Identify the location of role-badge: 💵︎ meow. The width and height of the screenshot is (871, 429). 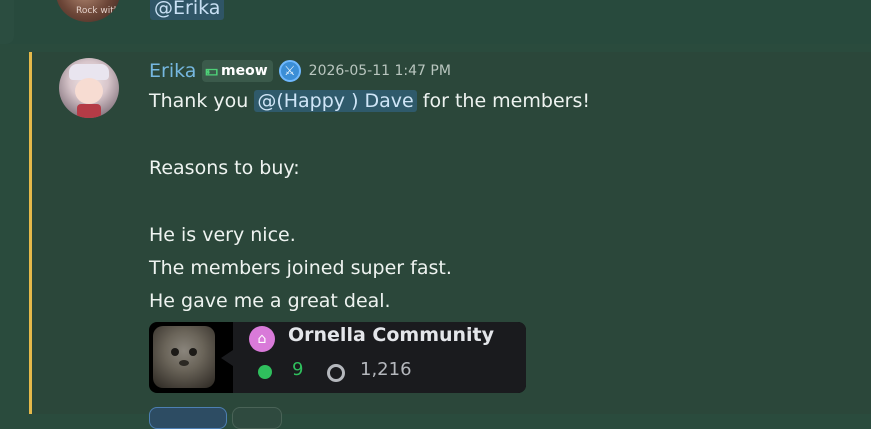
(237, 71).